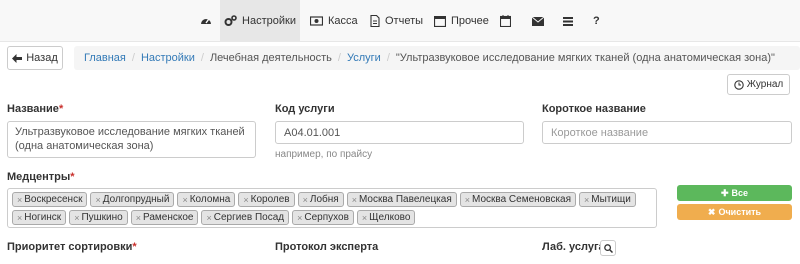  Describe the element at coordinates (401, 199) in the screenshot. I see `medcenter-tag: × Москва Павелецкая` at that location.